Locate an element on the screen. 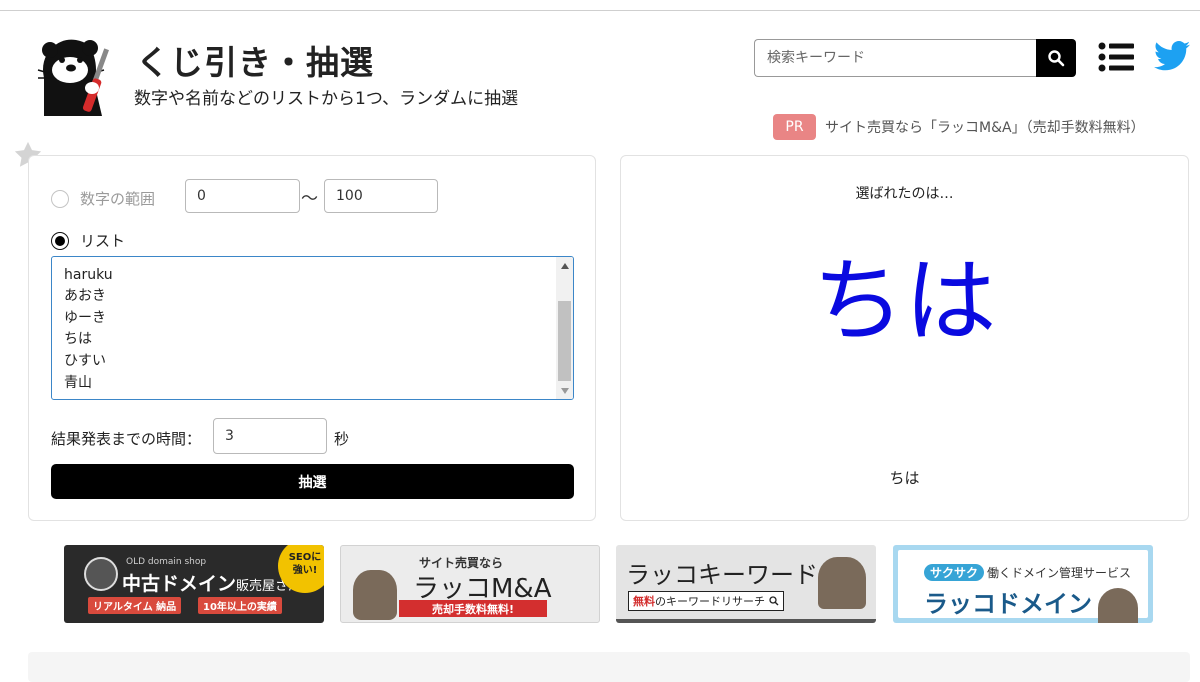 Image resolution: width=1200 pixels, height=682 pixels. list-item: ゆーき is located at coordinates (85, 317).